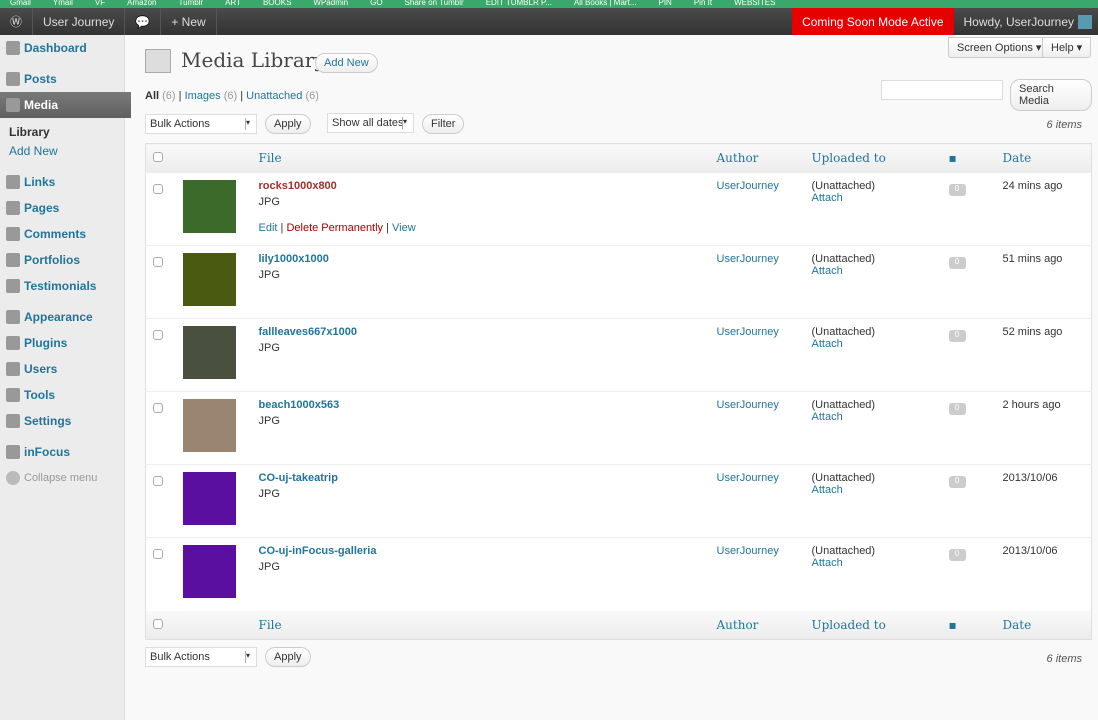 Image resolution: width=1098 pixels, height=720 pixels. What do you see at coordinates (1026, 21) in the screenshot?
I see `user-menu: Howdy, UserJourney` at bounding box center [1026, 21].